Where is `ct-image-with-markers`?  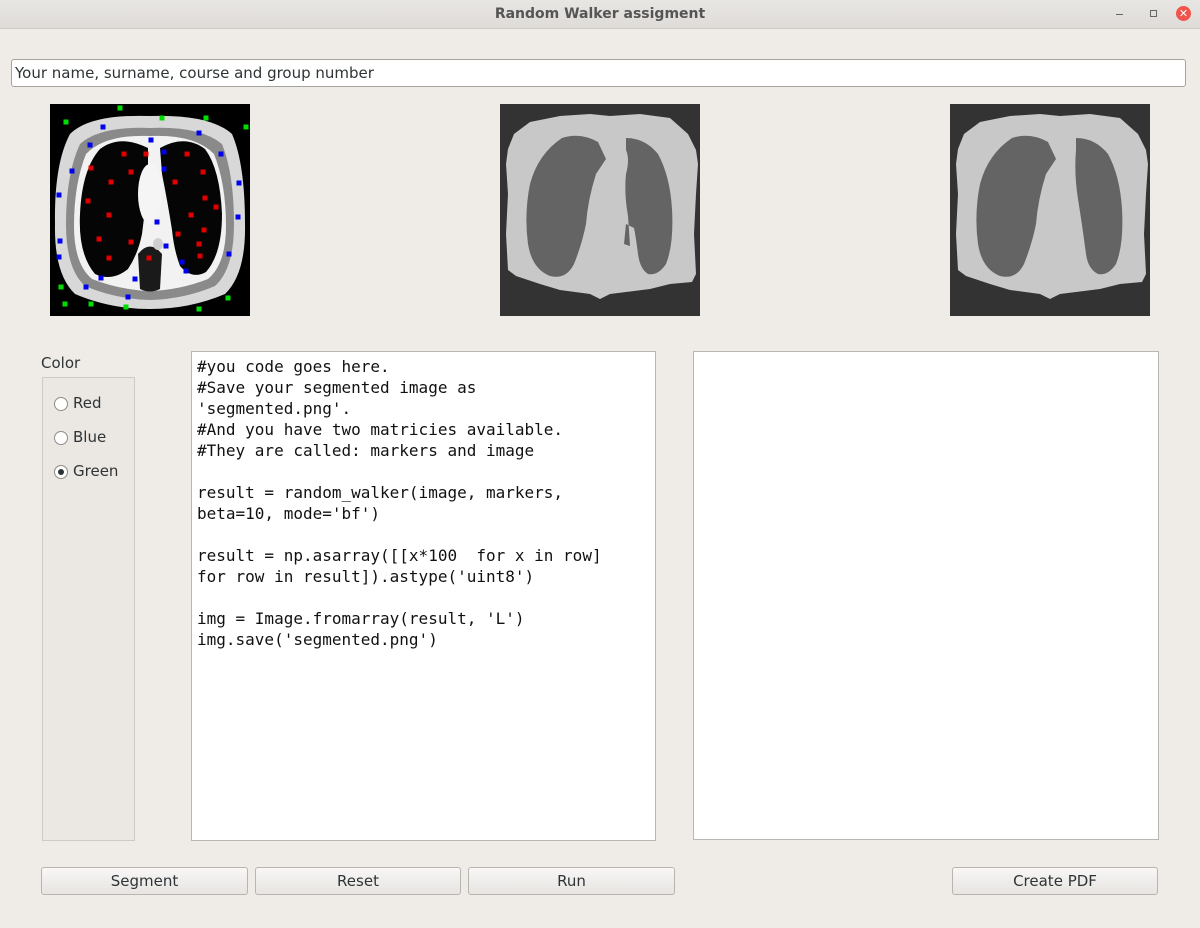 ct-image-with-markers is located at coordinates (150, 210).